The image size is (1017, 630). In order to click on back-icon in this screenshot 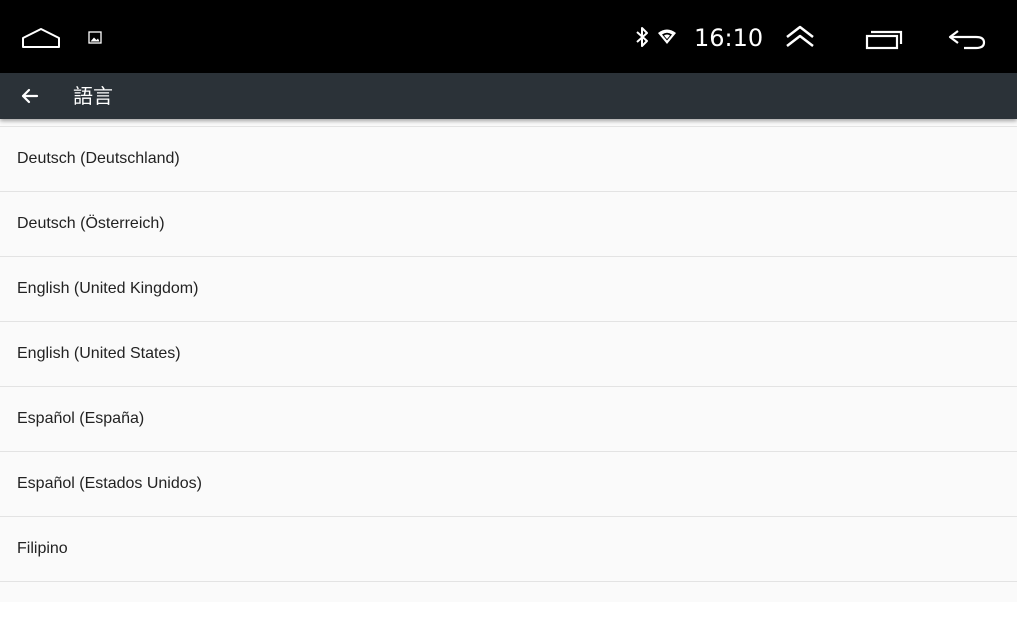, I will do `click(967, 39)`.